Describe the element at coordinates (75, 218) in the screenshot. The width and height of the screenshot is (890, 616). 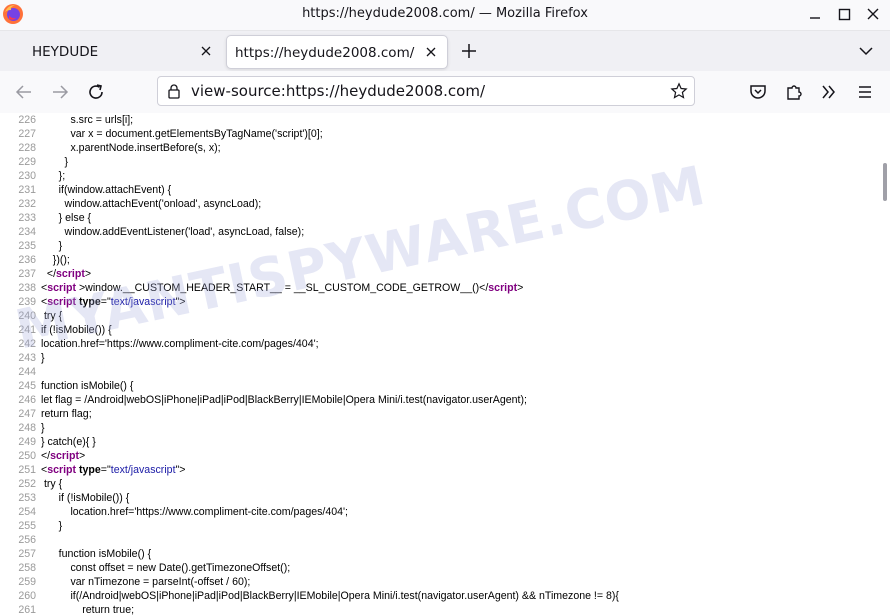
I see `source-text: } else {` at that location.